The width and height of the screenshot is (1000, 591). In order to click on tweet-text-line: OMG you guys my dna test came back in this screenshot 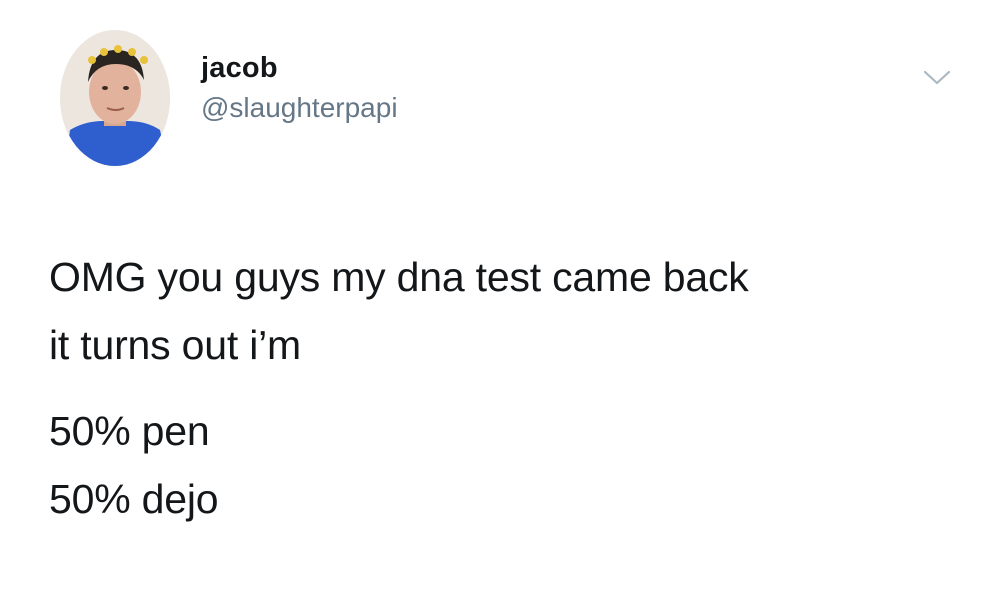, I will do `click(399, 277)`.